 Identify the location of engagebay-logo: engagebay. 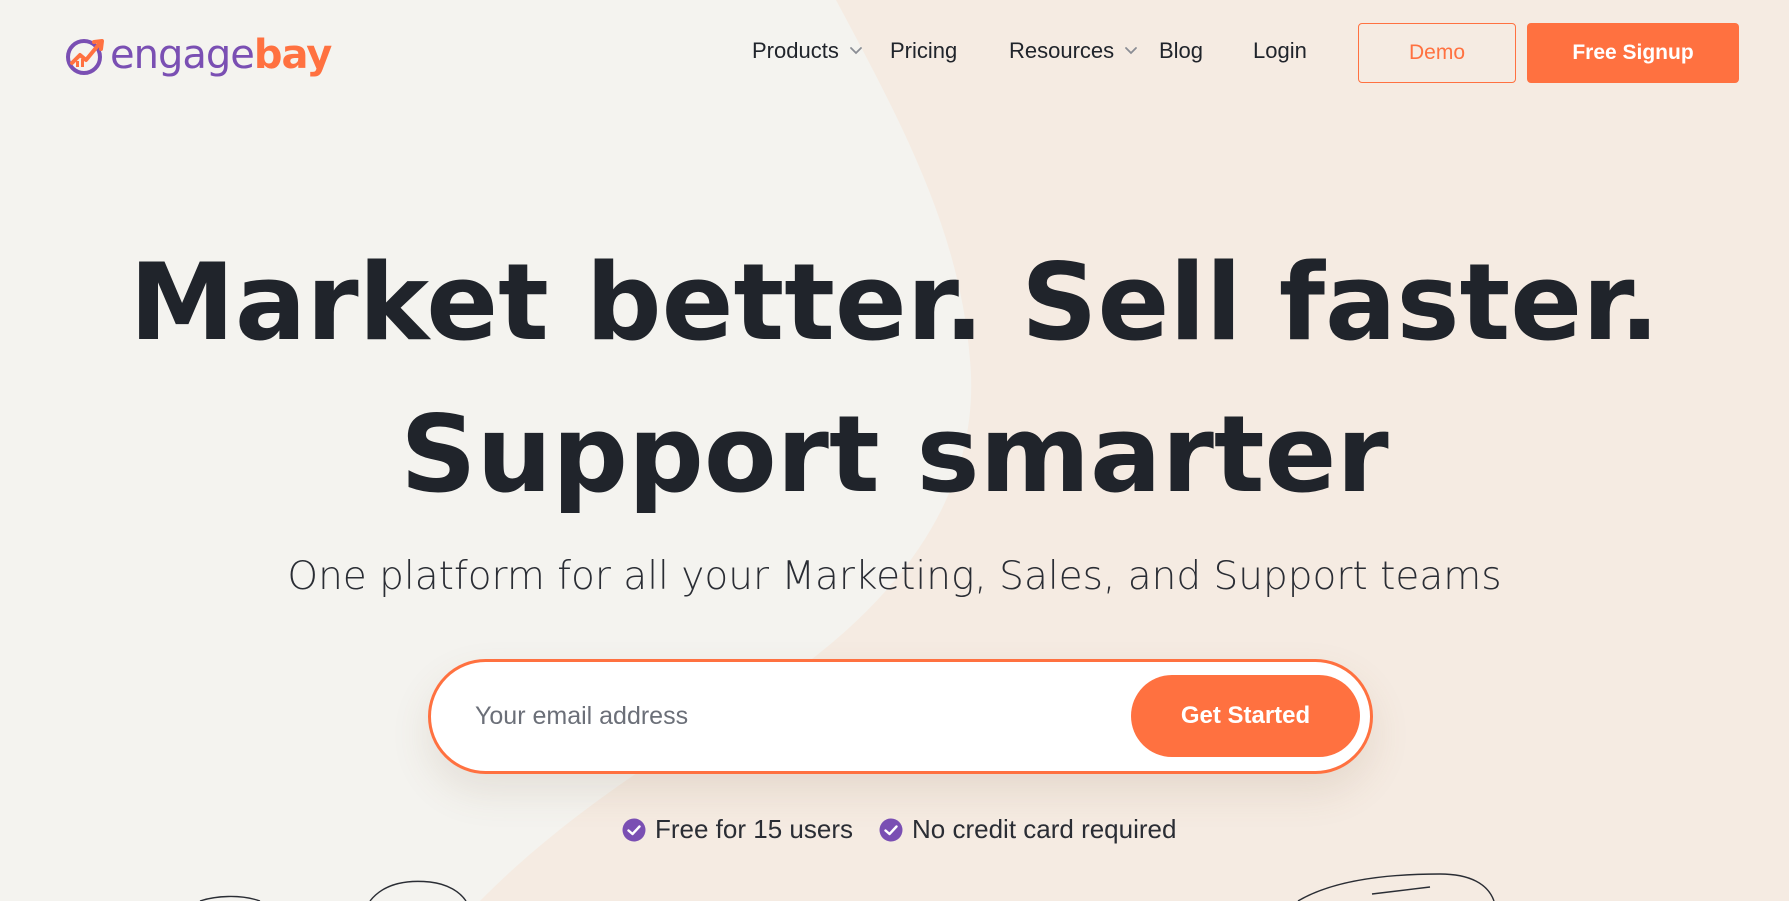
(198, 55).